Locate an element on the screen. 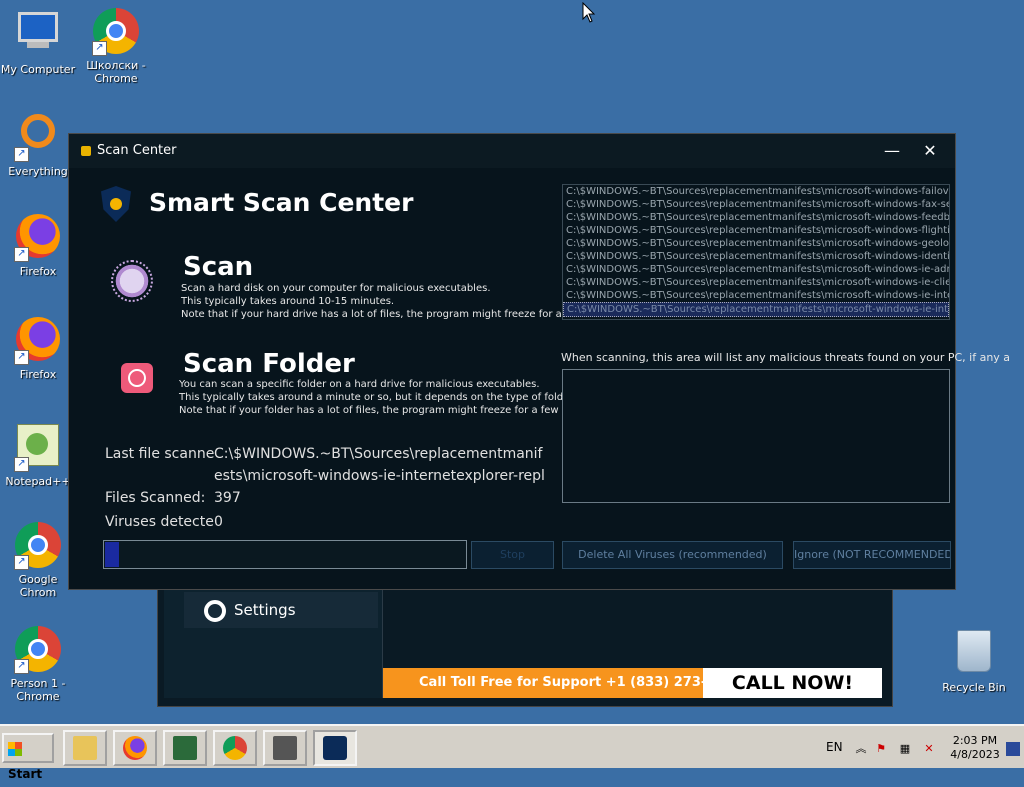 Image resolution: width=1024 pixels, height=787 pixels. minimize-button: — is located at coordinates (892, 151).